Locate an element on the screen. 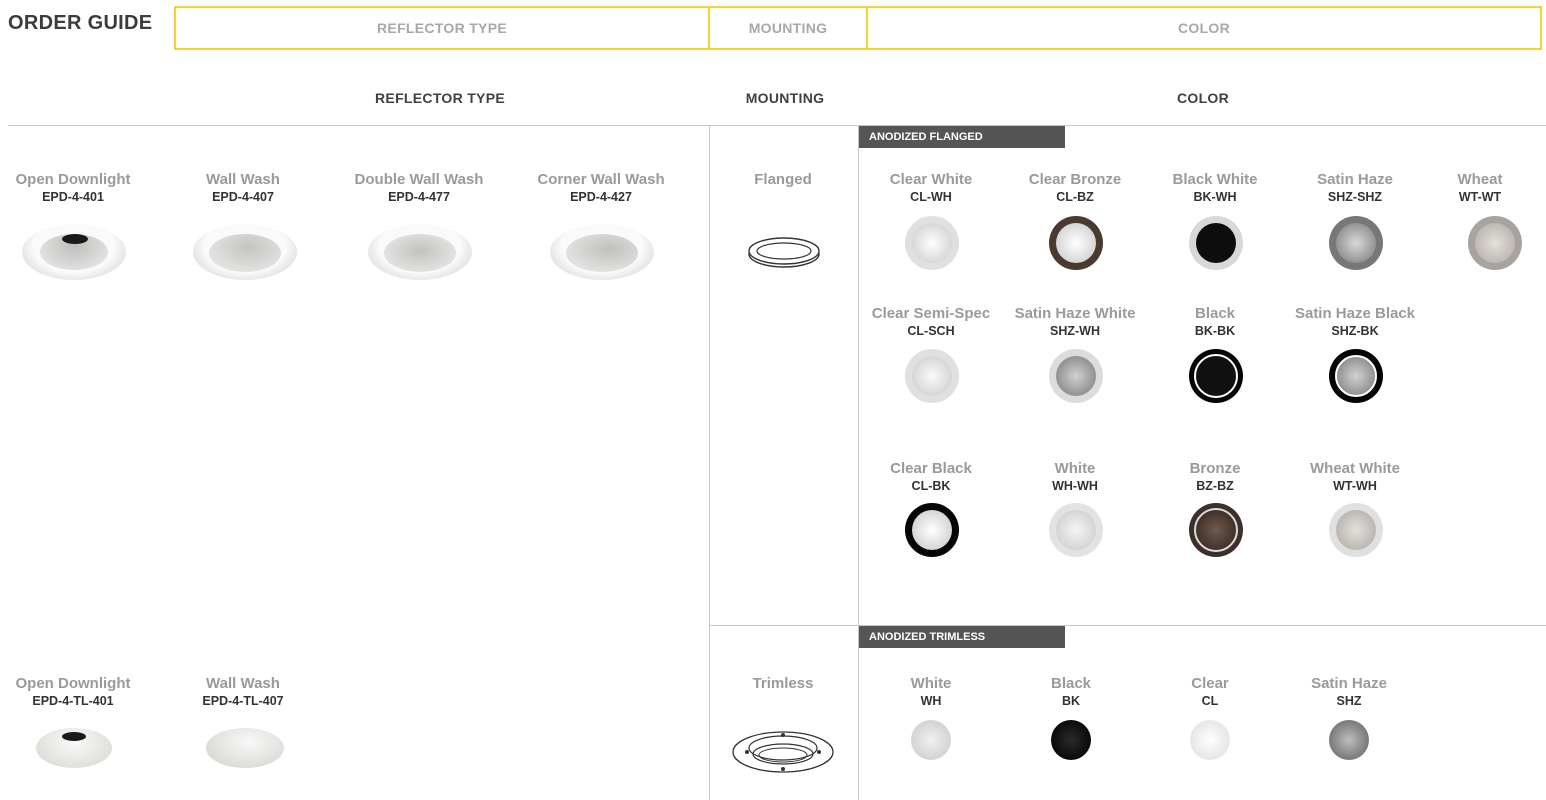  color-name: Satin Haze Black is located at coordinates (1355, 313).